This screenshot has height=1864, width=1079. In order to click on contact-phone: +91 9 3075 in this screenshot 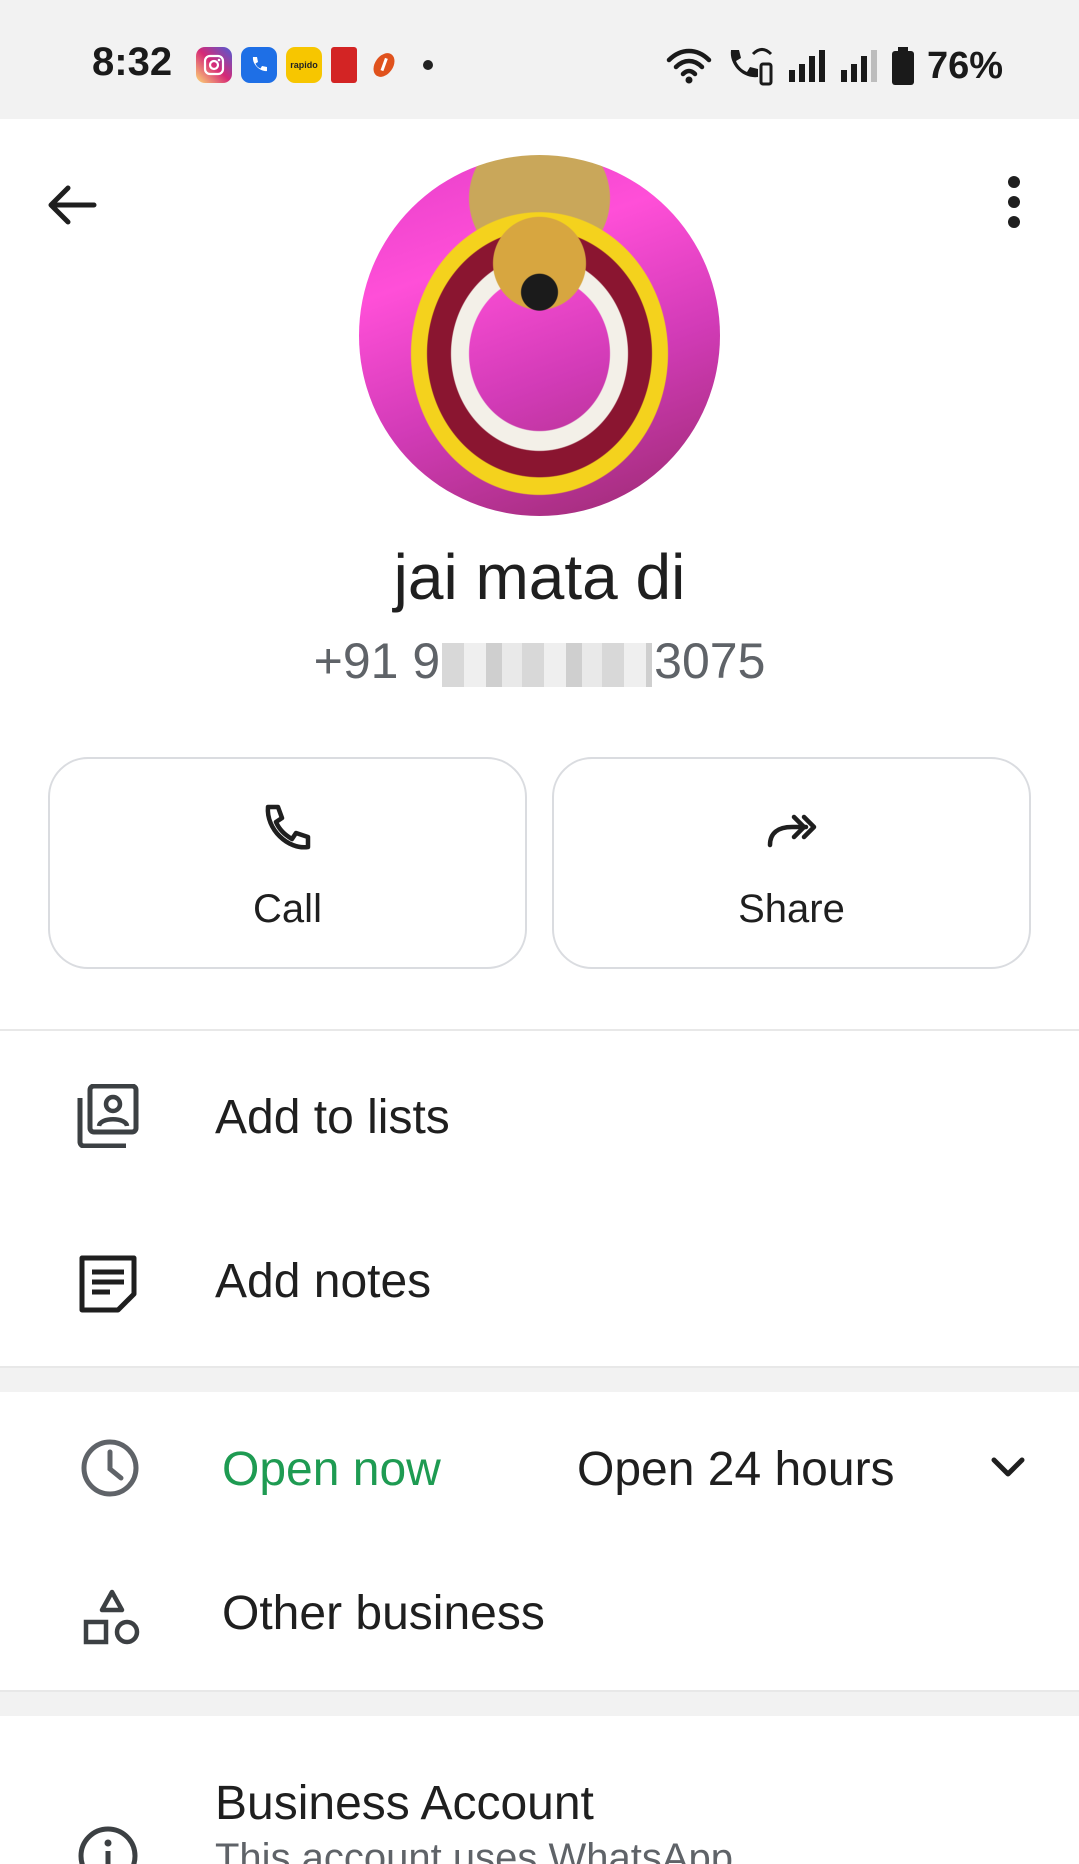, I will do `click(539, 661)`.